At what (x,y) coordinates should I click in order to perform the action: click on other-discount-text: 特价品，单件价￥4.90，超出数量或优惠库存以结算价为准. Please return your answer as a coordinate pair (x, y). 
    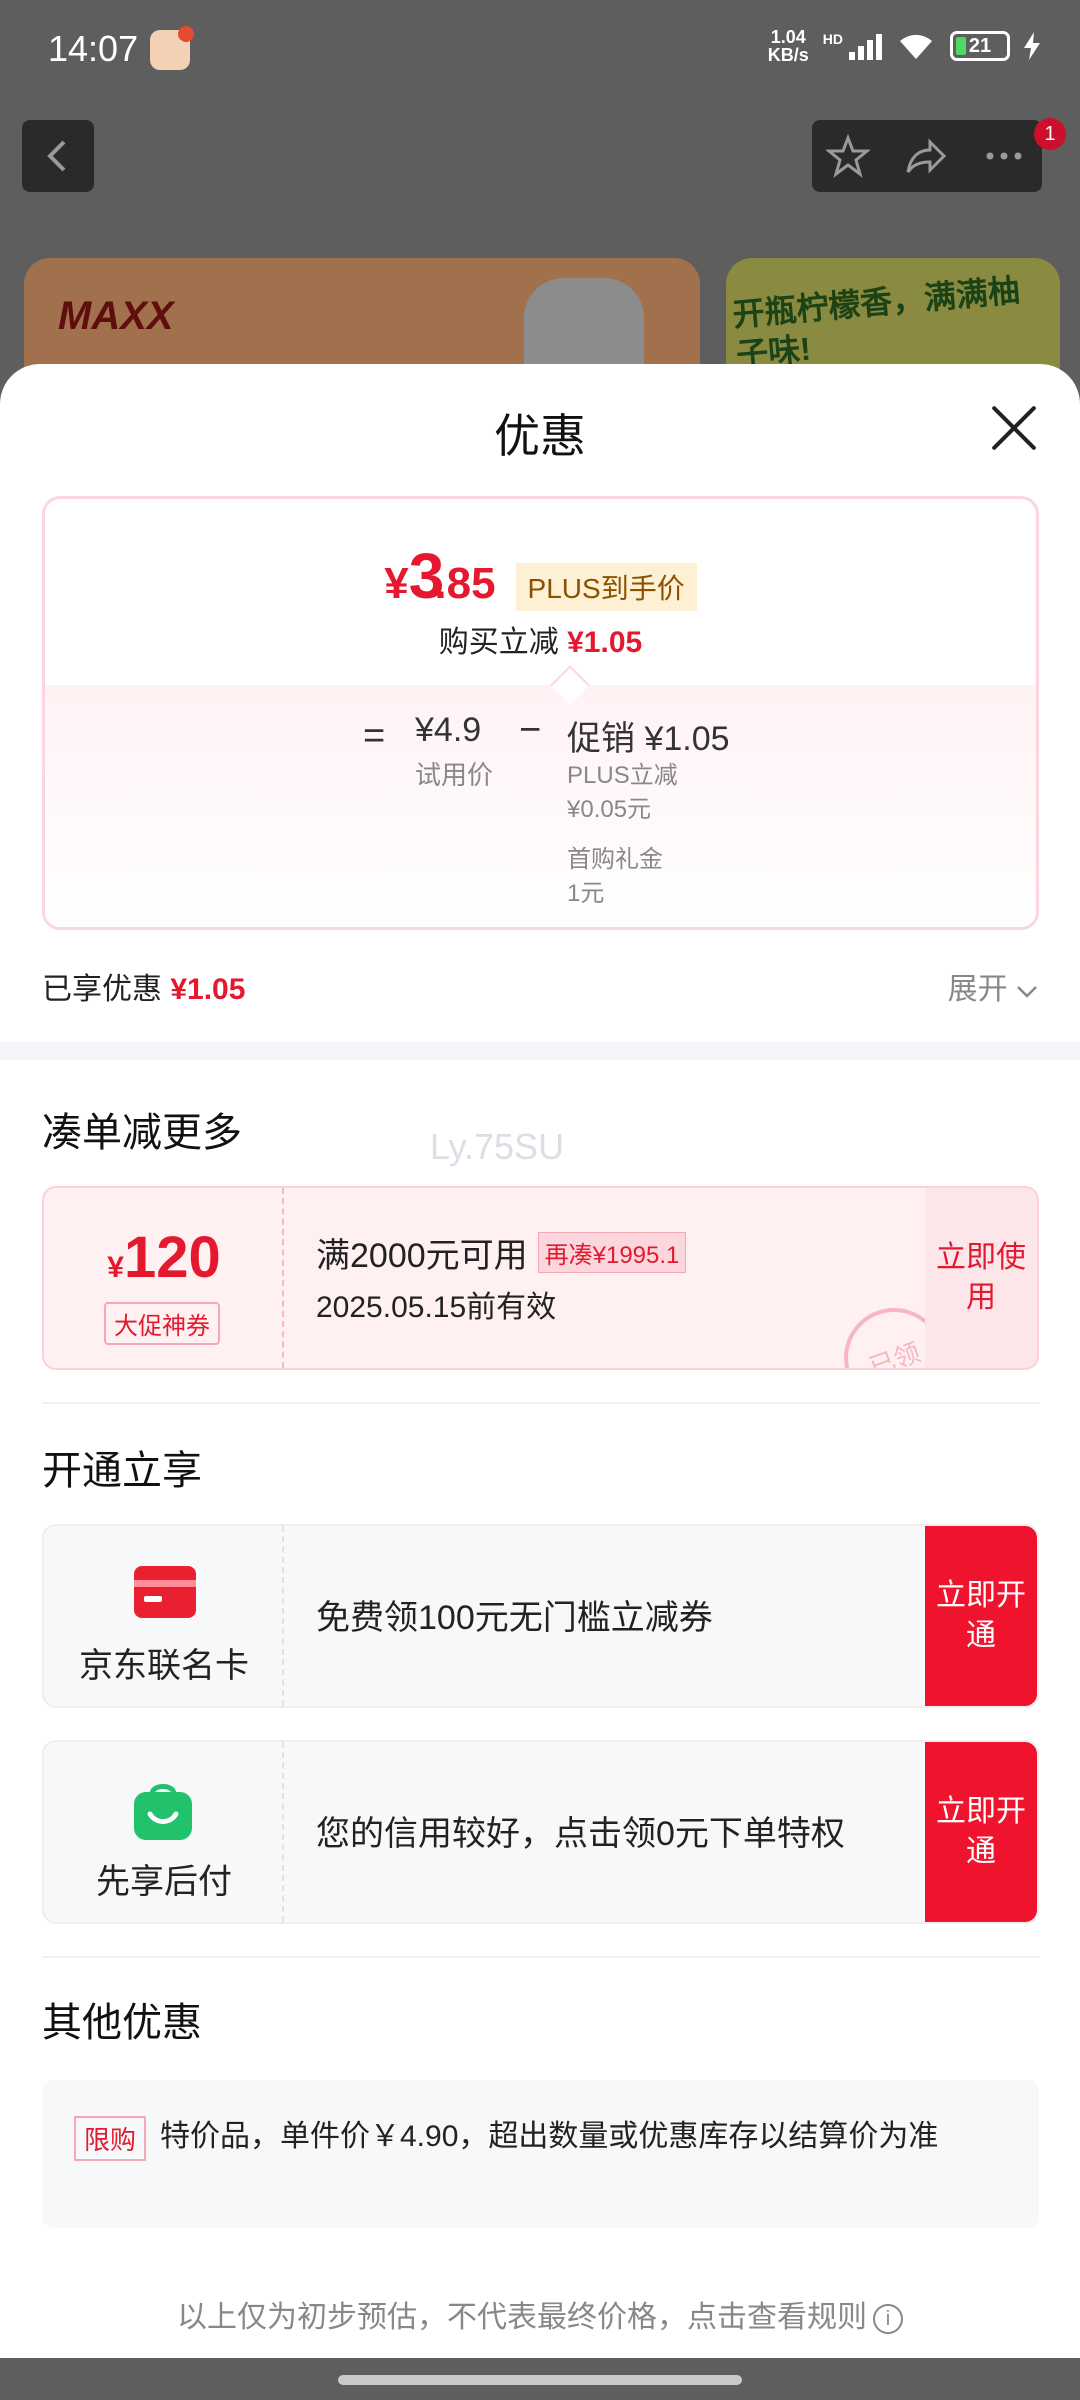
    Looking at the image, I should click on (549, 2136).